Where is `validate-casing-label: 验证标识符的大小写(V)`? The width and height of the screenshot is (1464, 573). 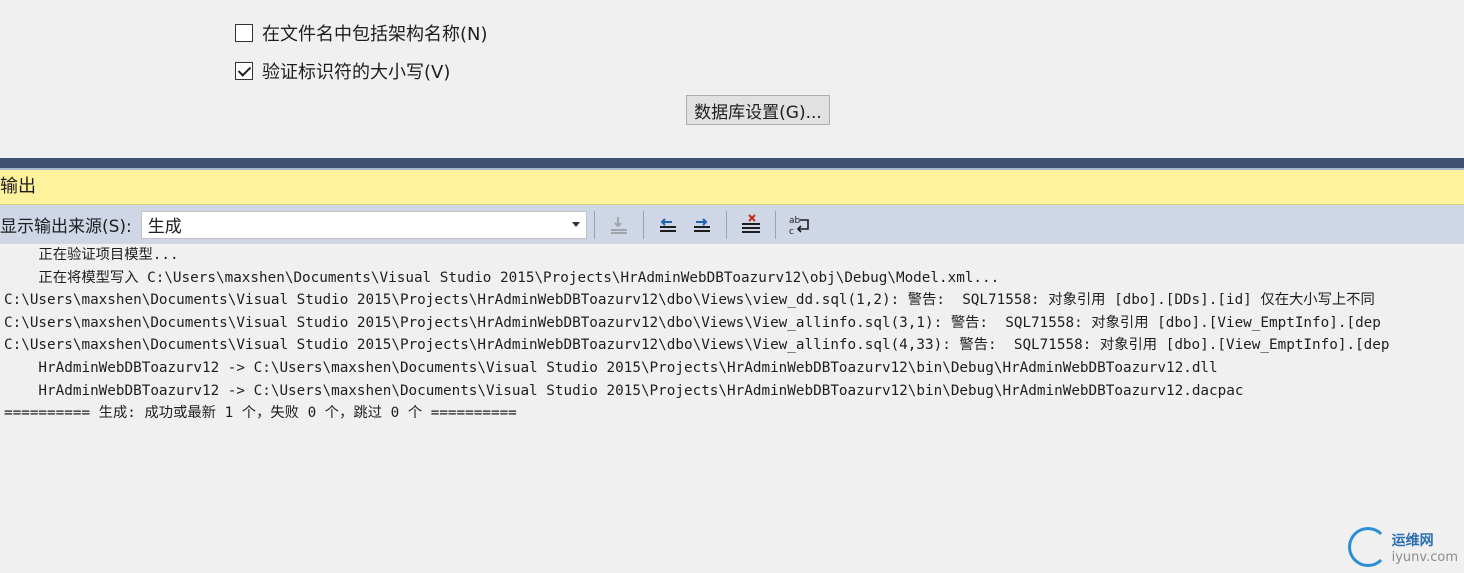
validate-casing-label: 验证标识符的大小写(V) is located at coordinates (356, 72).